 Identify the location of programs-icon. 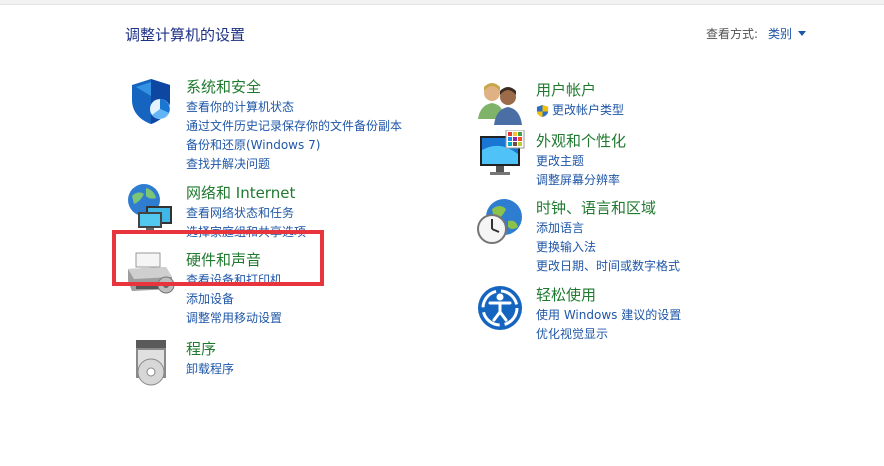
(151, 363).